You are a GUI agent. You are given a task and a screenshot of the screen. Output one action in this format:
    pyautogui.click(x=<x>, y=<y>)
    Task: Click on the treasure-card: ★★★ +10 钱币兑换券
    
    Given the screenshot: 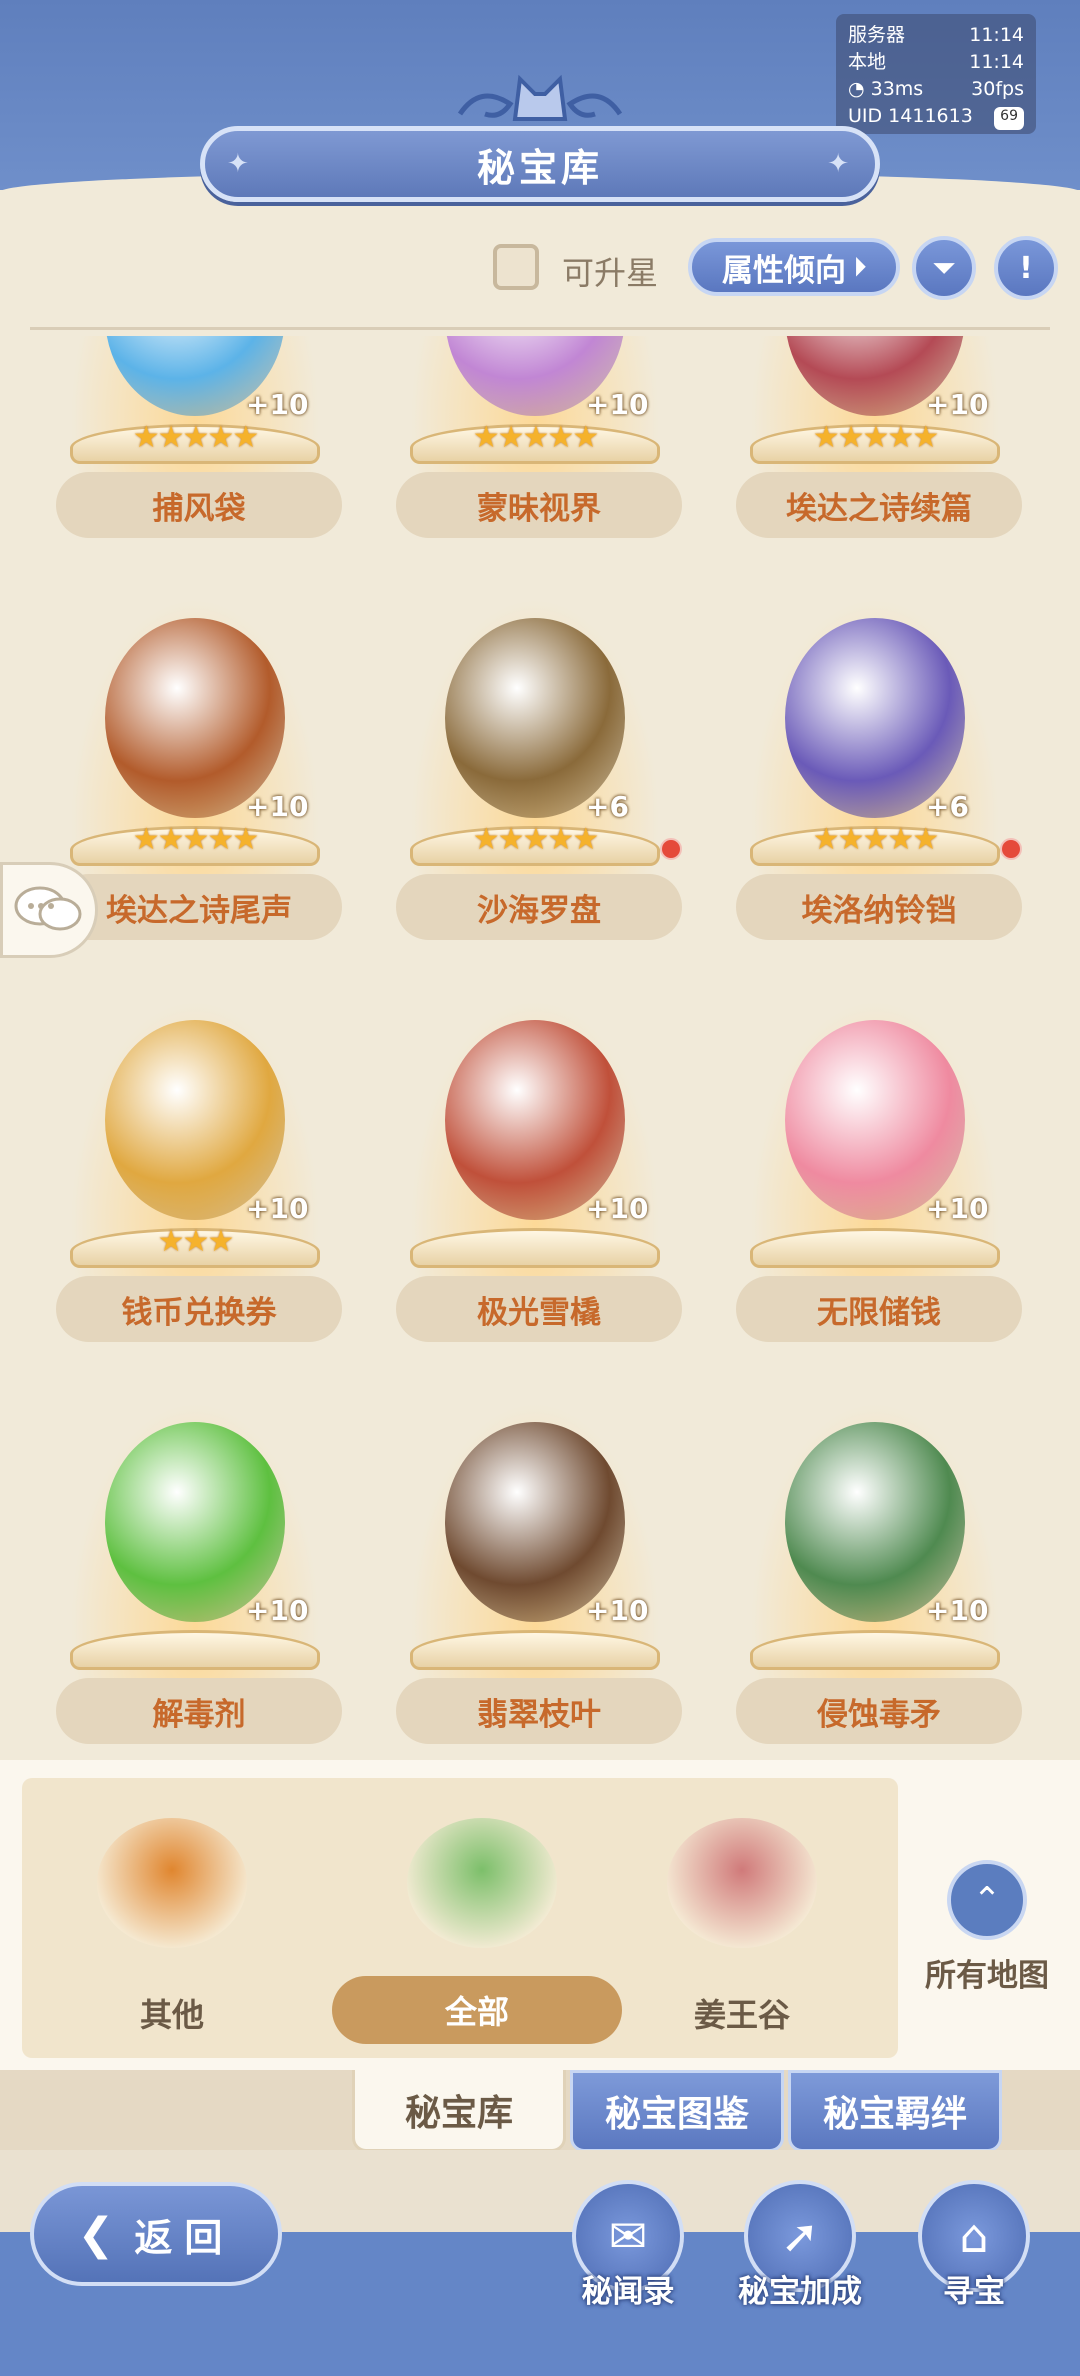 What is the action you would take?
    pyautogui.click(x=196, y=1200)
    